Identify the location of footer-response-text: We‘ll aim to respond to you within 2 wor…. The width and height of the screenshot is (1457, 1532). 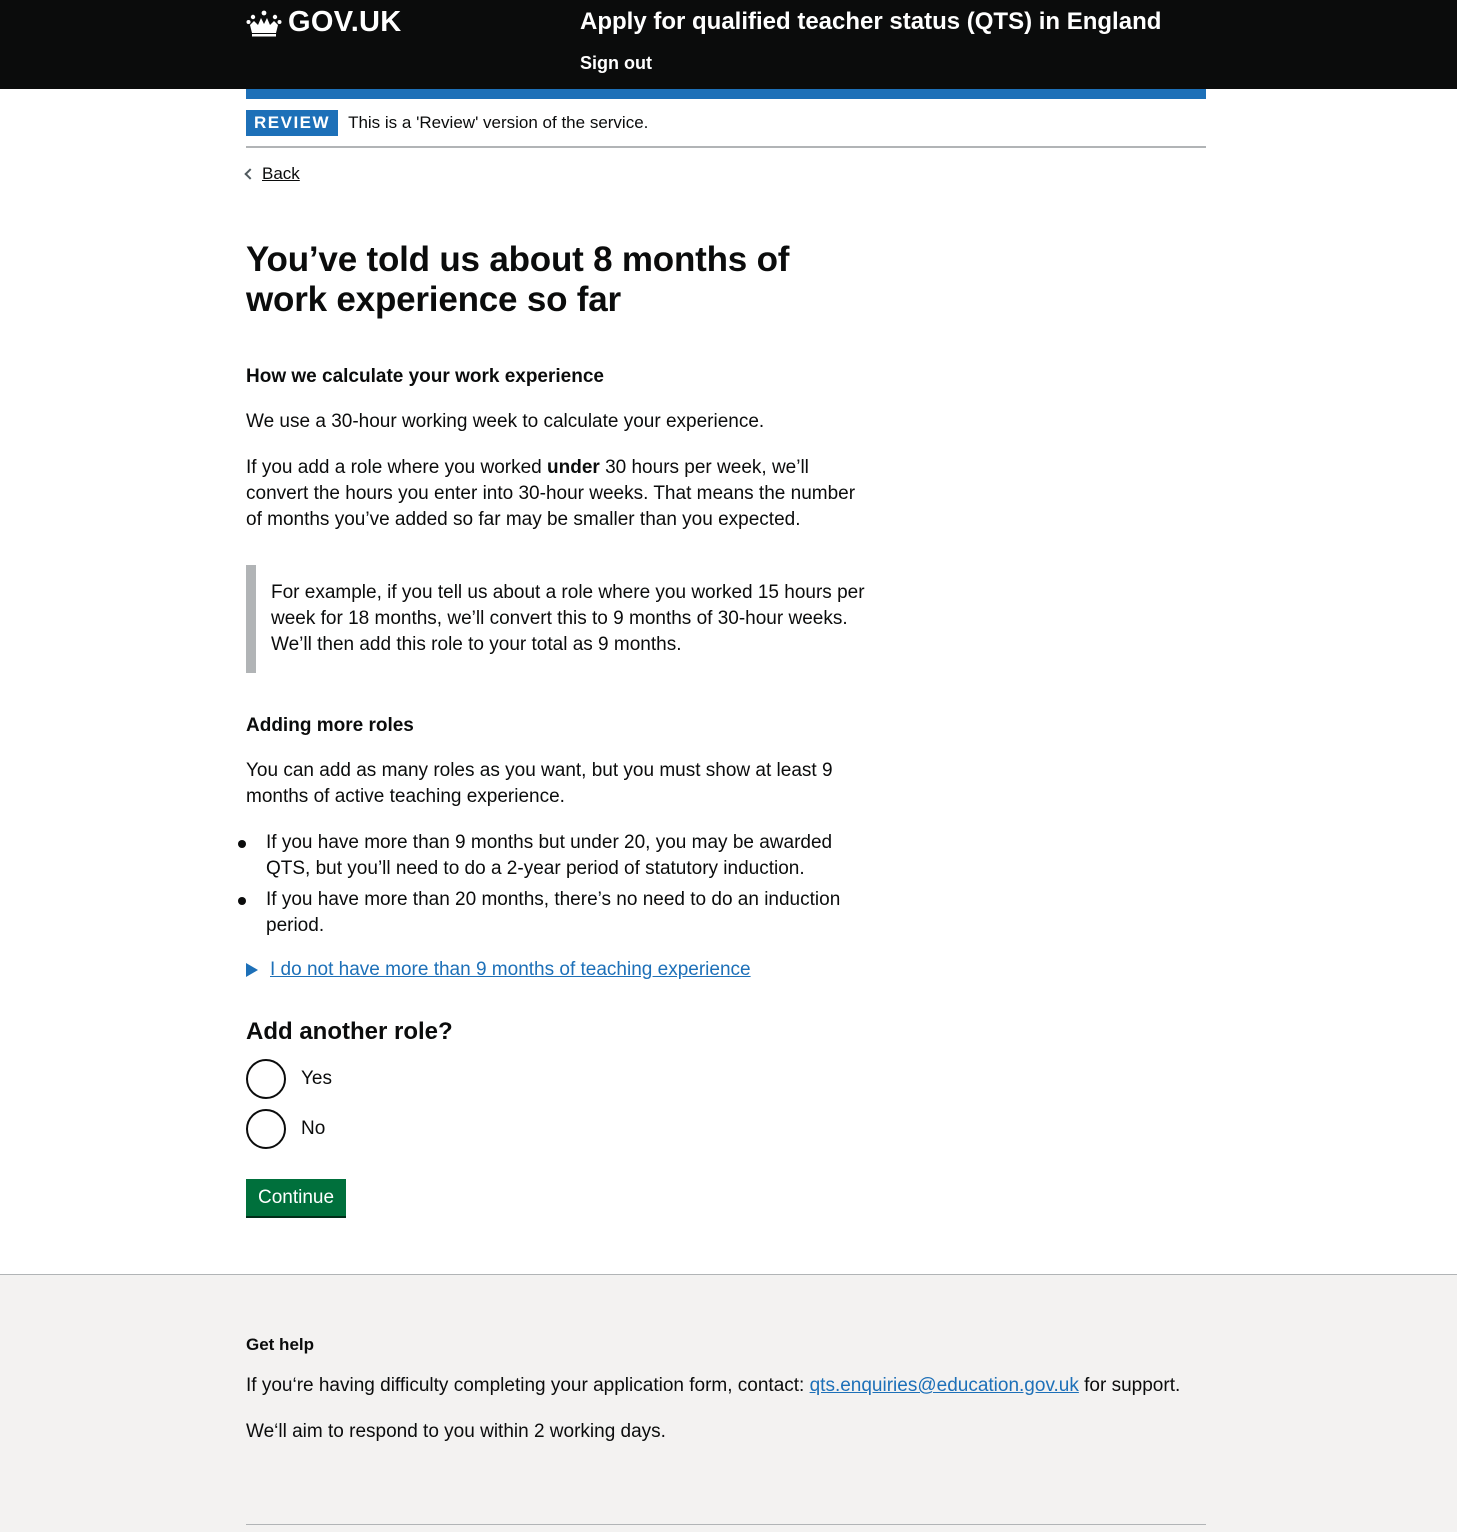
(456, 1431).